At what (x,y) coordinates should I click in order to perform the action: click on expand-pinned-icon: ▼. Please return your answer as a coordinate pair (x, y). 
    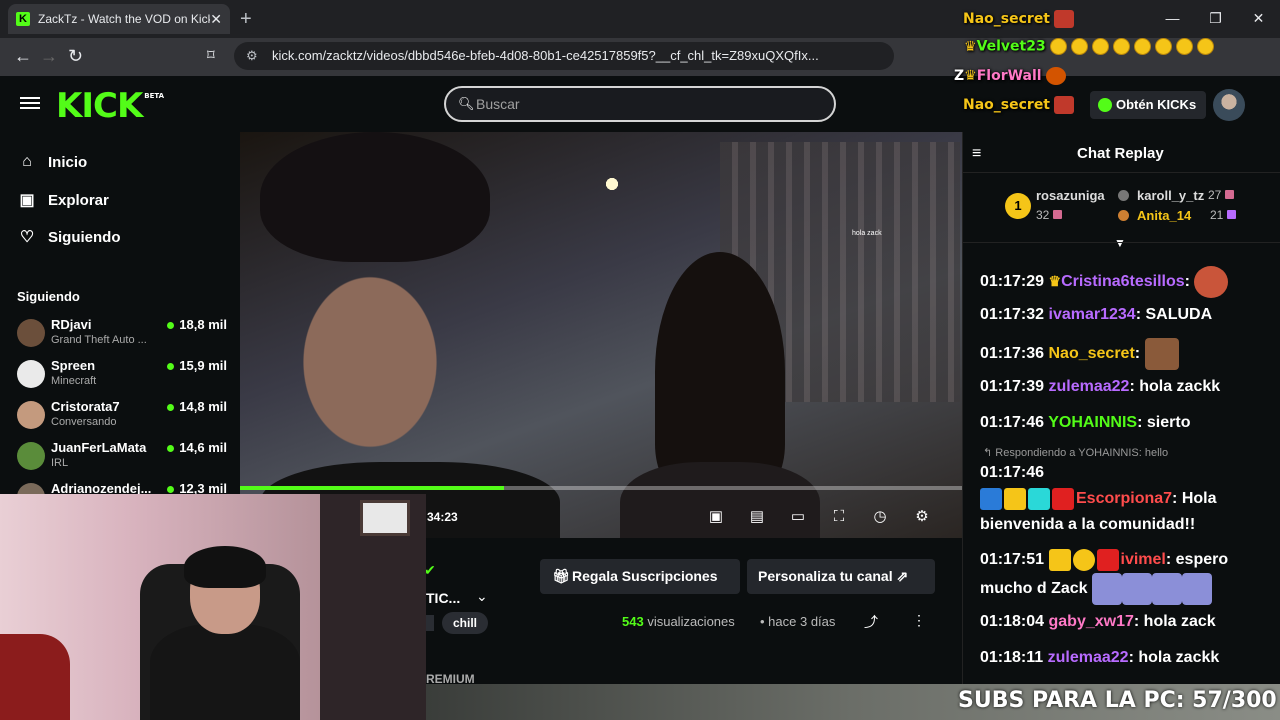
    Looking at the image, I should click on (1120, 243).